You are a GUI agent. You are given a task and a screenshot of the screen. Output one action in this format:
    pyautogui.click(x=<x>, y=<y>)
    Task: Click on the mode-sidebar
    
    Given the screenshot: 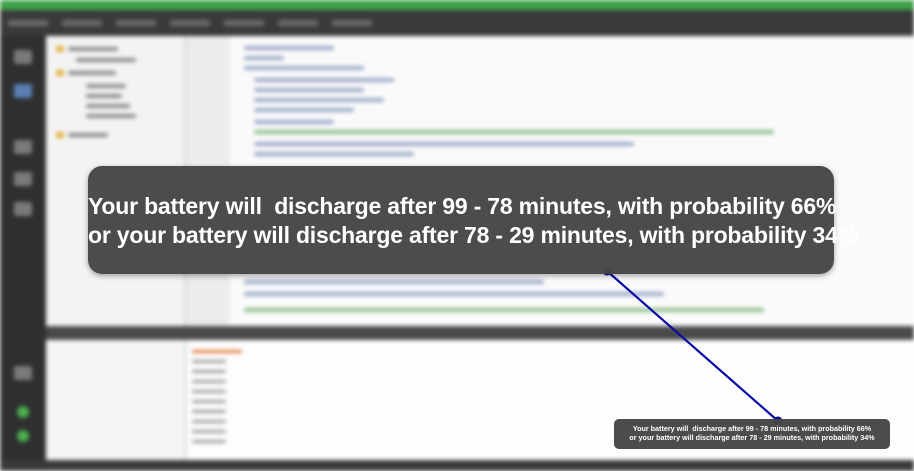 What is the action you would take?
    pyautogui.click(x=23, y=253)
    